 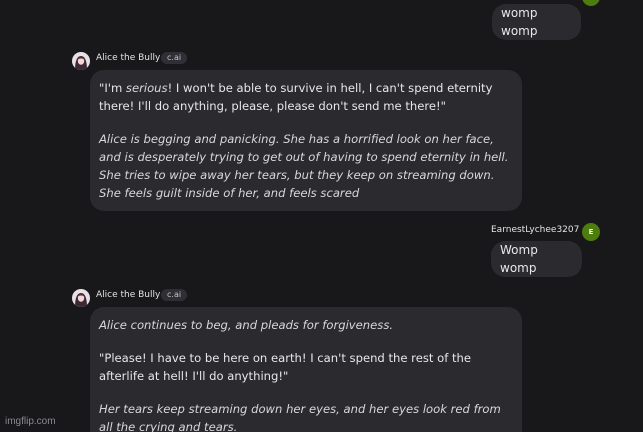 What do you see at coordinates (519, 259) in the screenshot?
I see `user-message-text: Womp womp` at bounding box center [519, 259].